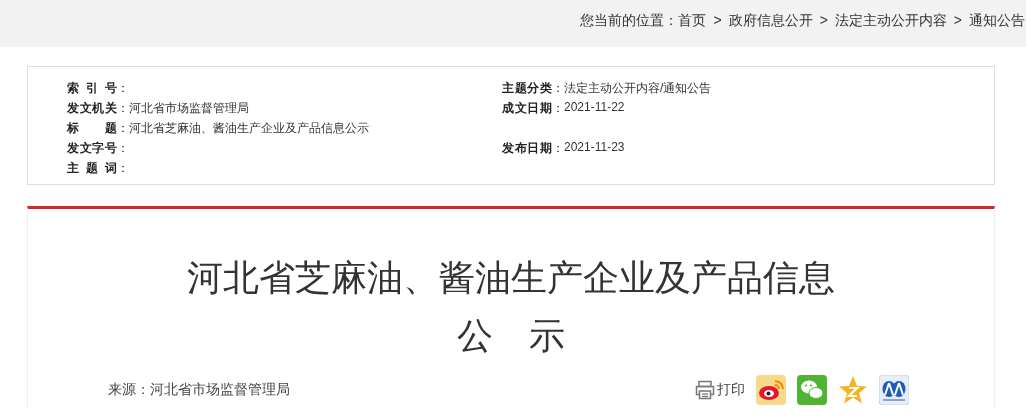 This screenshot has height=416, width=1026. I want to click on print-button: 打印, so click(720, 390).